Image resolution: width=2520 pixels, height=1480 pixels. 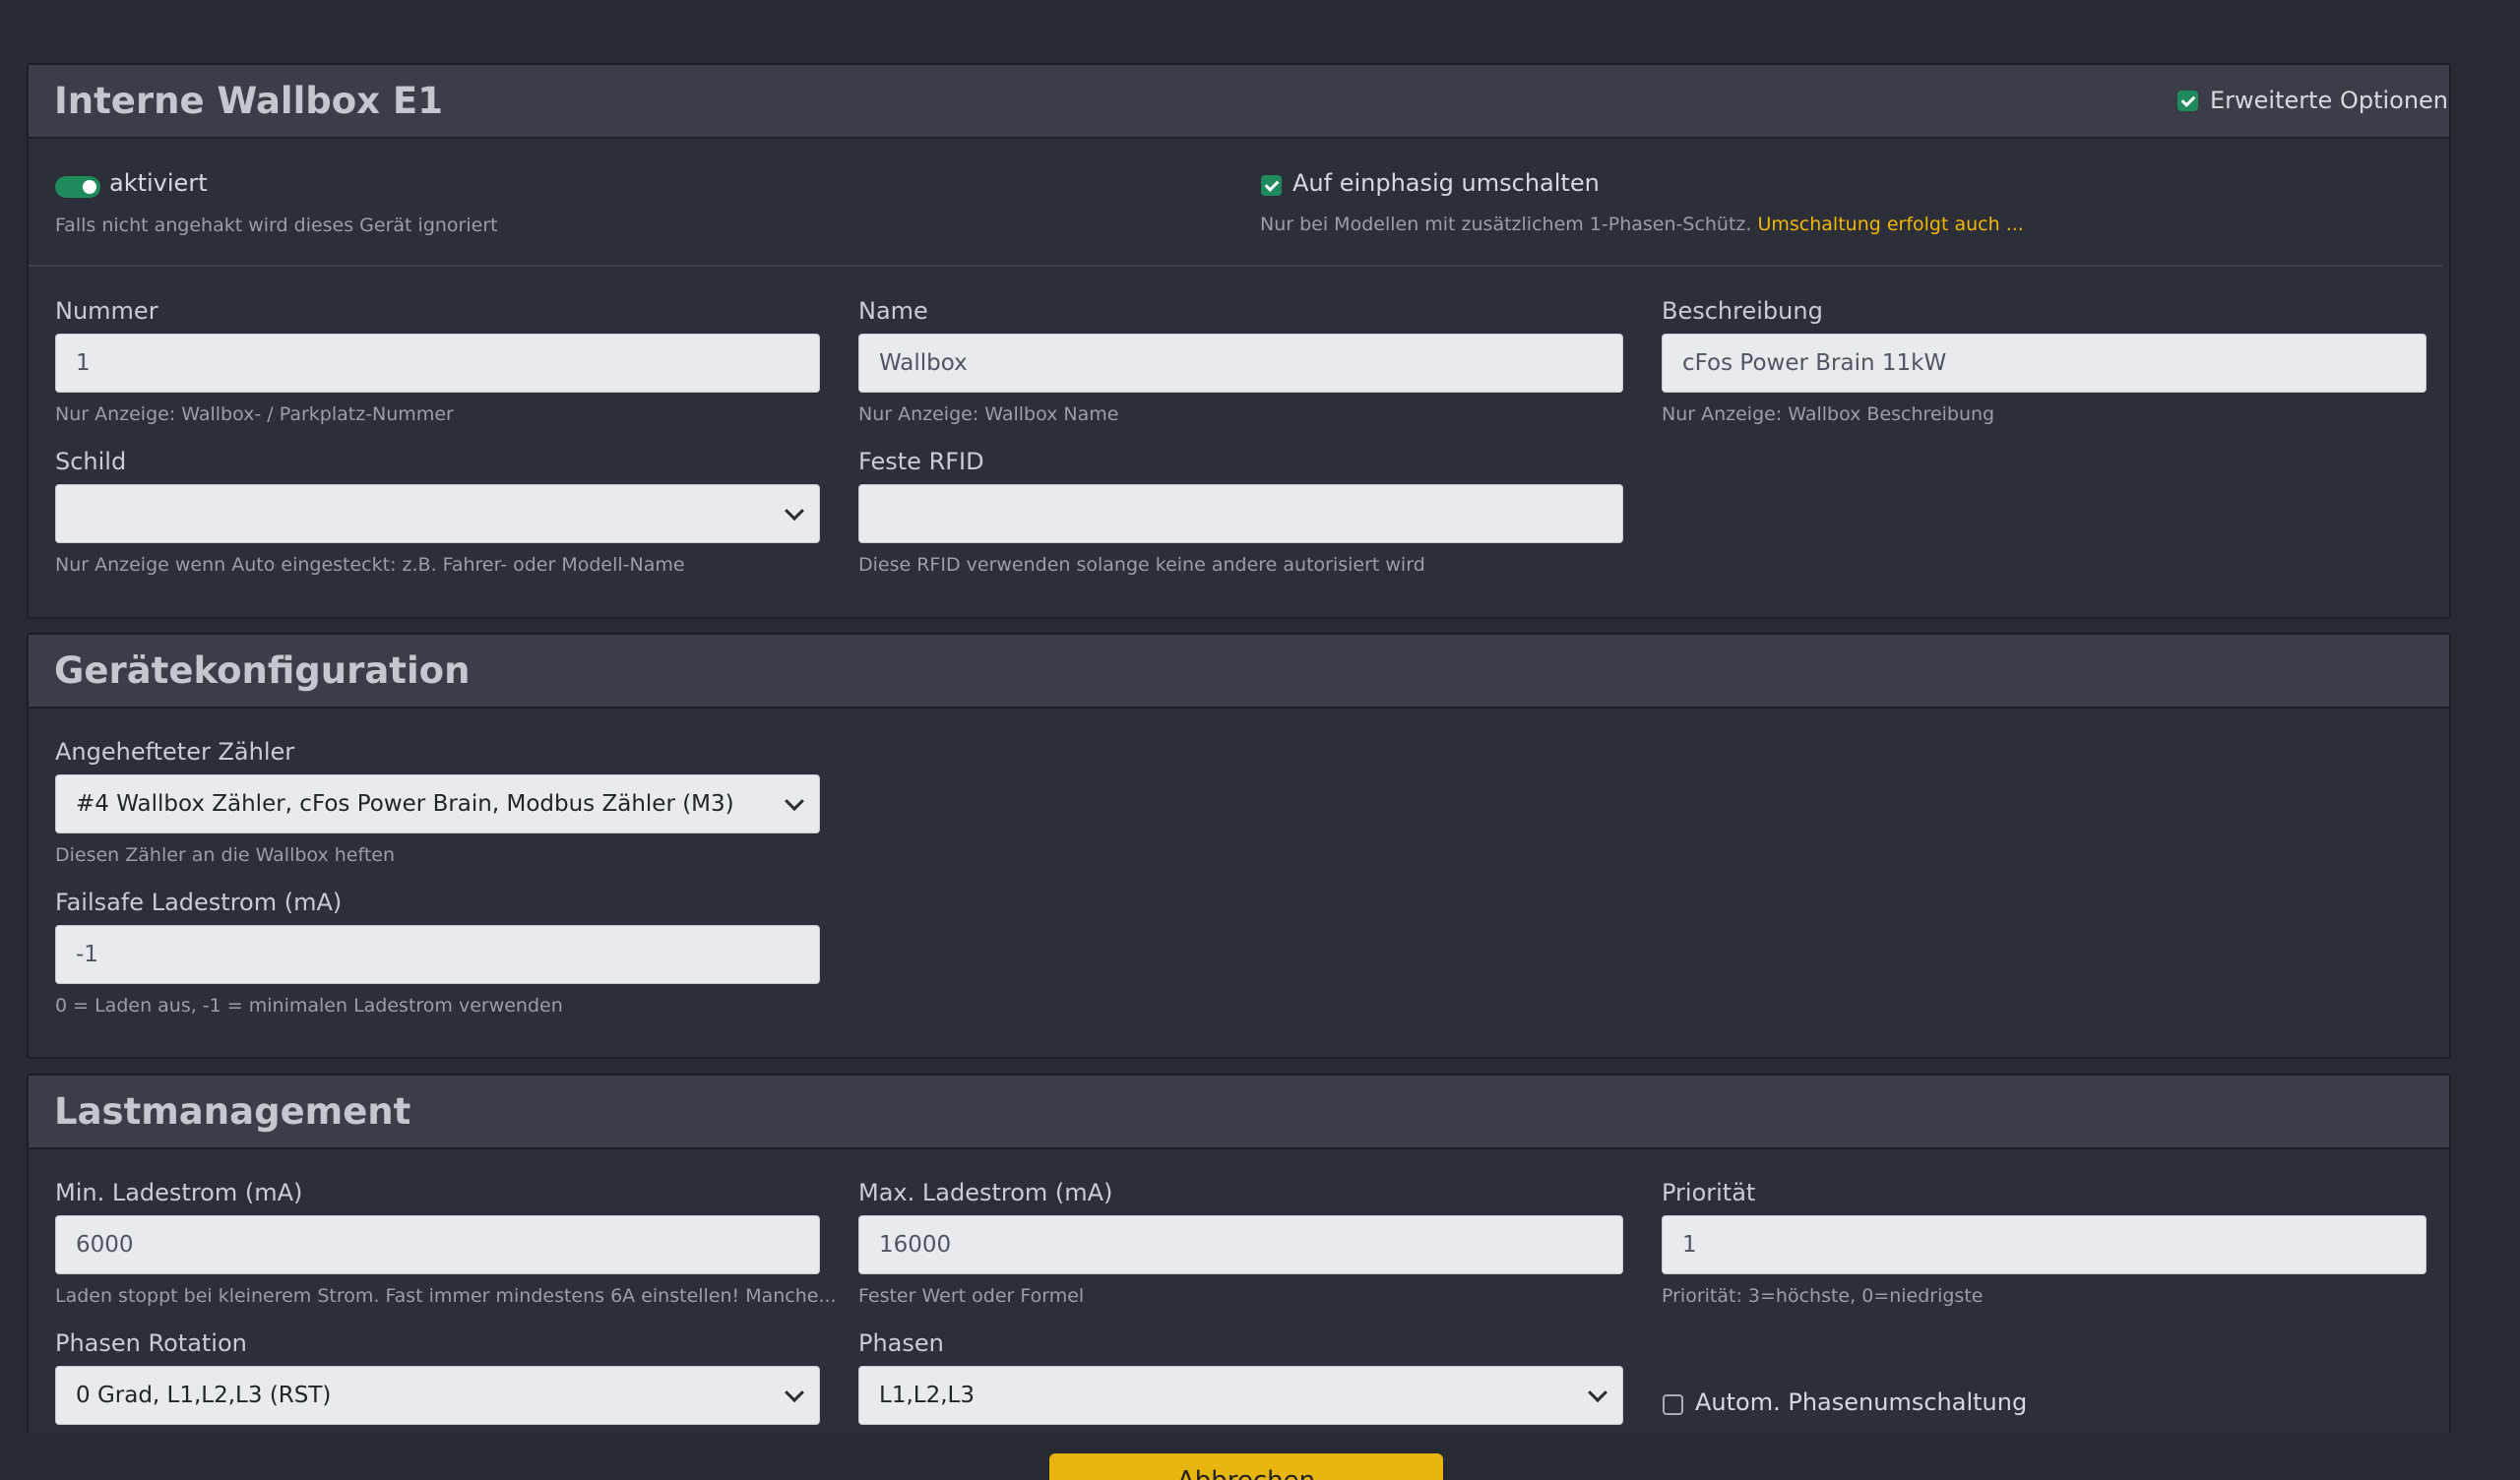 I want to click on number-label: Nummer, so click(x=106, y=311).